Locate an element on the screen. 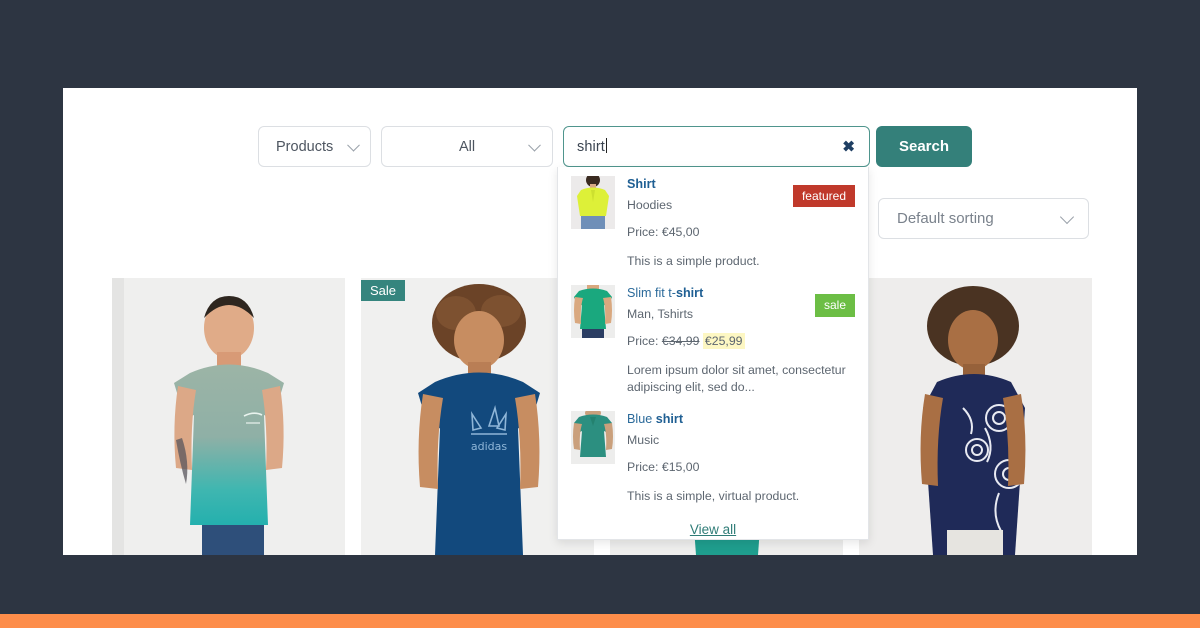 This screenshot has height=628, width=1200. product-thumbnail-slim-fit-tshirt is located at coordinates (593, 312).